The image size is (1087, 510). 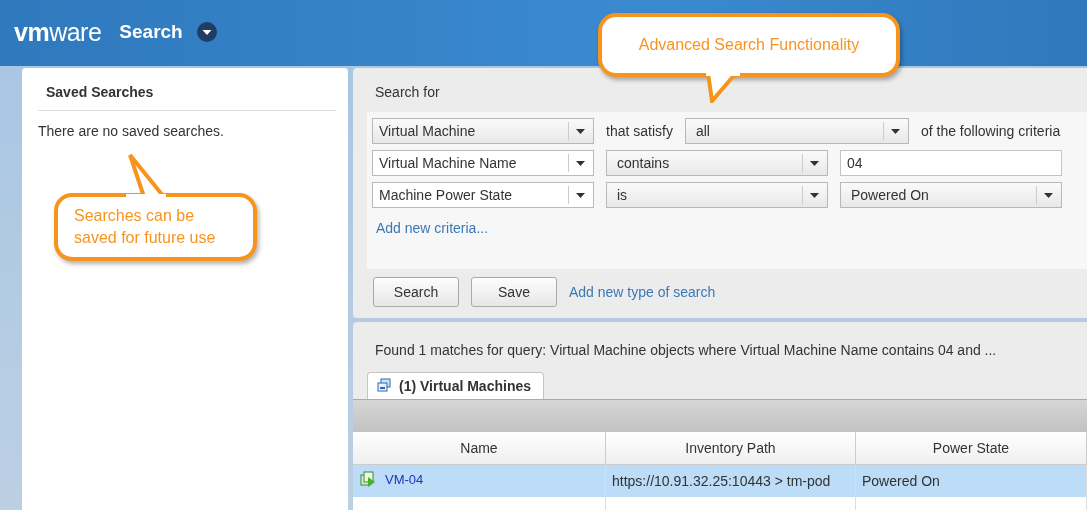 I want to click on vm-stack-icon, so click(x=384, y=386).